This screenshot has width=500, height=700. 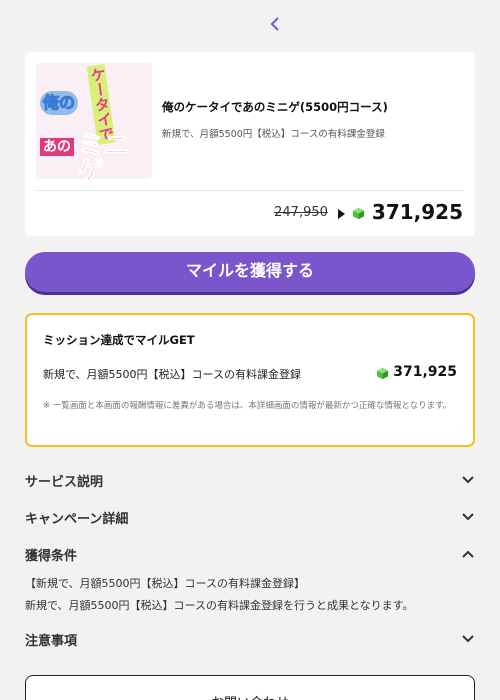 I want to click on offer-subtitle: 新規で、月額5500円【税込】コースの有料課金登録, so click(x=273, y=134).